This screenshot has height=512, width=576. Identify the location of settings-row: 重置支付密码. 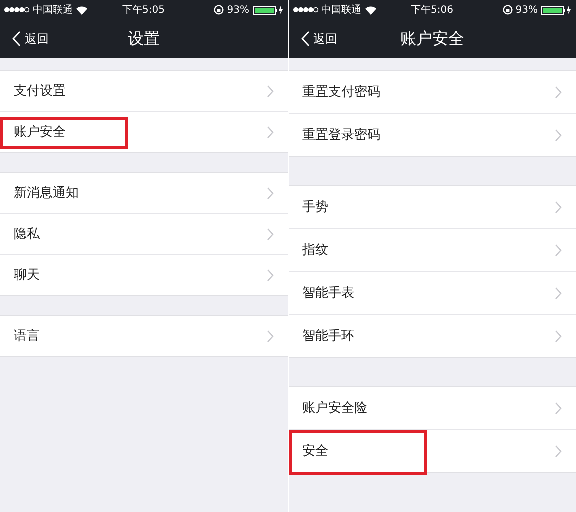
(432, 92).